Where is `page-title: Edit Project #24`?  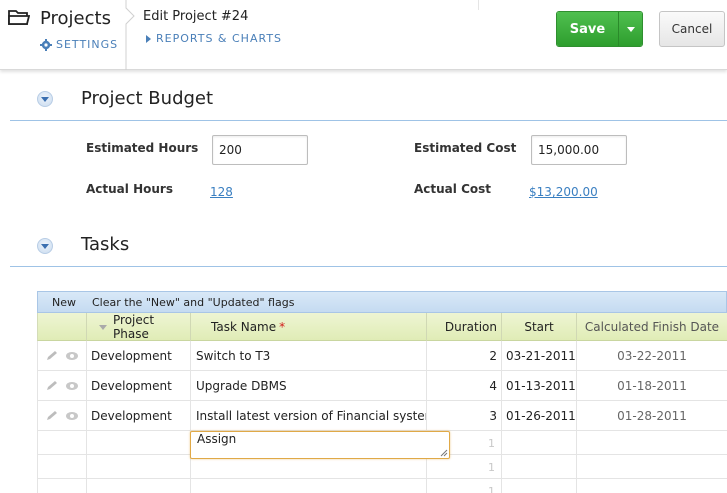
page-title: Edit Project #24 is located at coordinates (196, 16).